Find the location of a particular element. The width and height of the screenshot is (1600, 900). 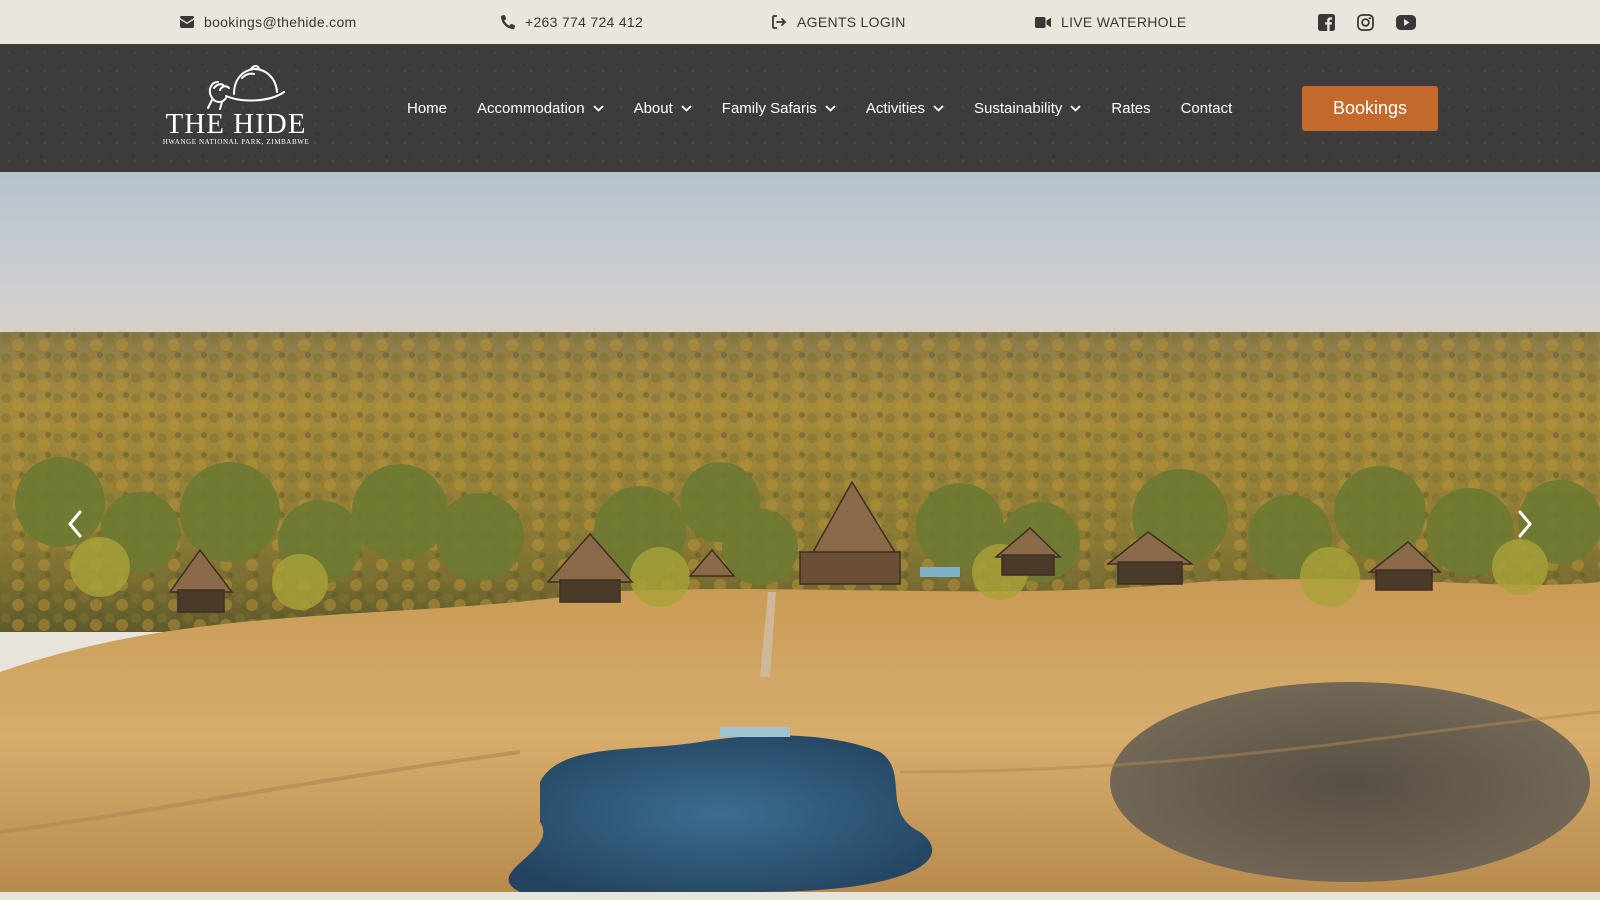

email-text: bookings@thehide.com is located at coordinates (280, 22).